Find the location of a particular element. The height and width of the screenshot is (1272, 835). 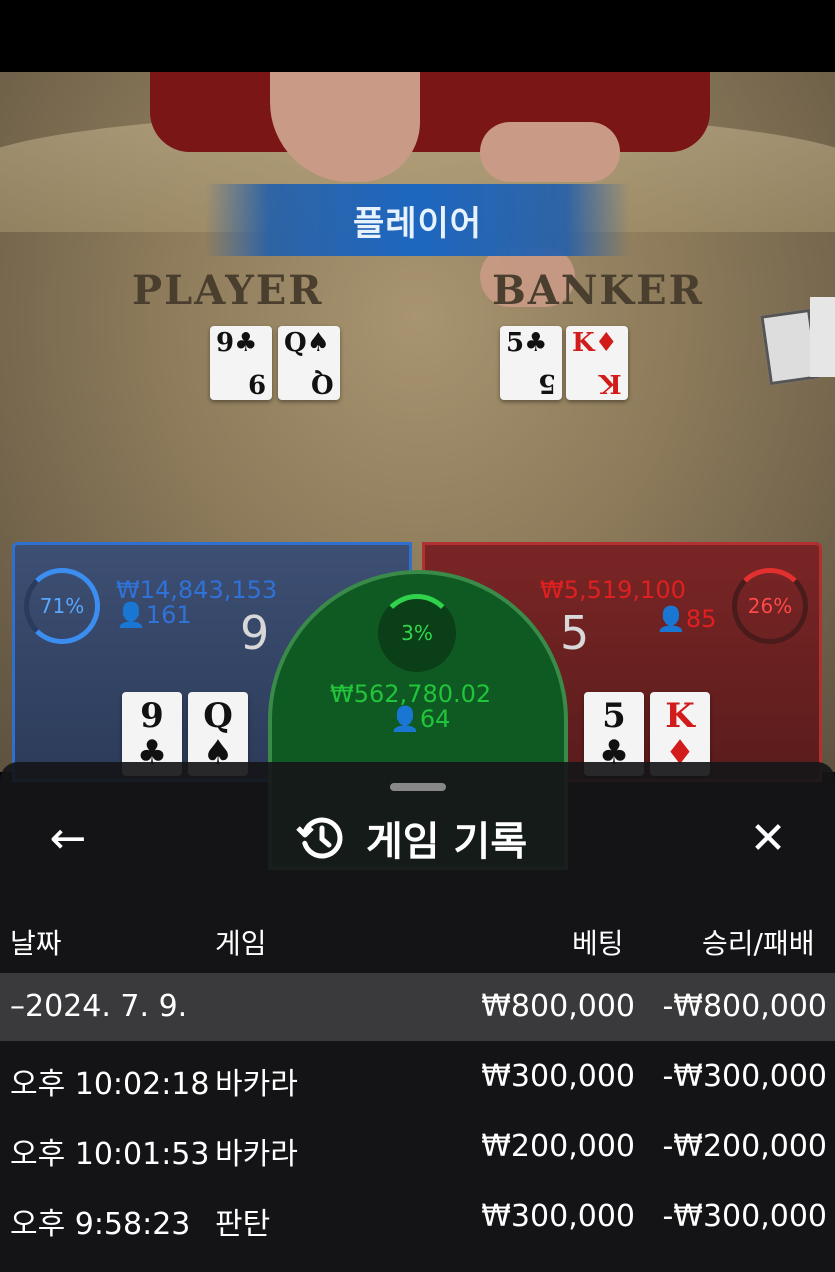

sheet-title: 게임 기록 is located at coordinates (447, 842).